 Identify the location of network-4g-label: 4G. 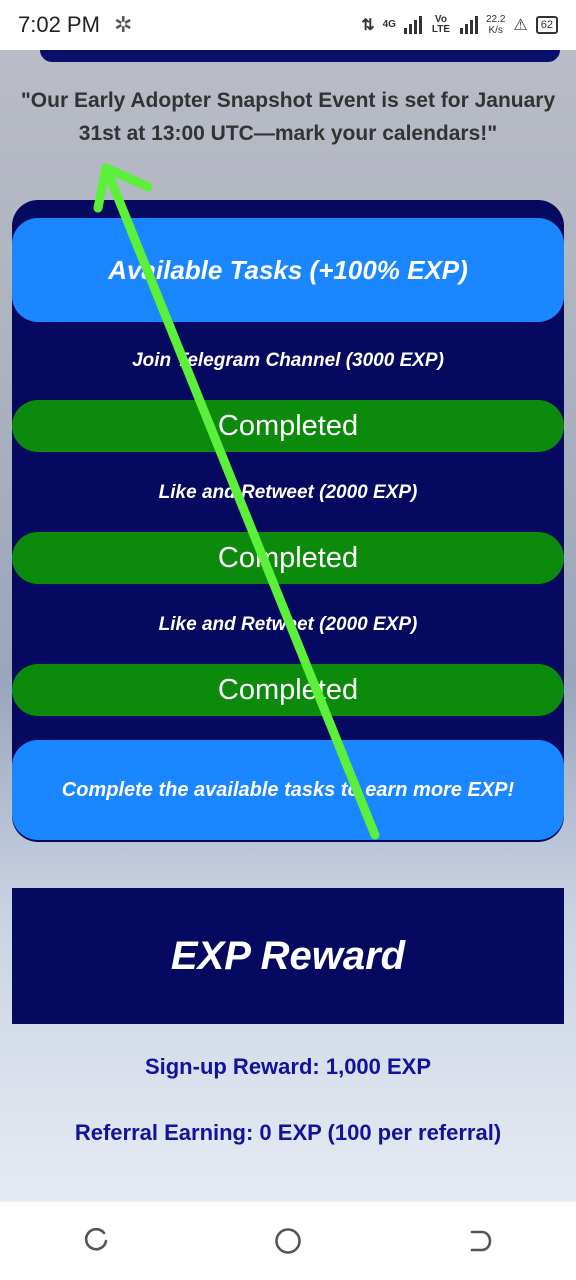
(389, 24).